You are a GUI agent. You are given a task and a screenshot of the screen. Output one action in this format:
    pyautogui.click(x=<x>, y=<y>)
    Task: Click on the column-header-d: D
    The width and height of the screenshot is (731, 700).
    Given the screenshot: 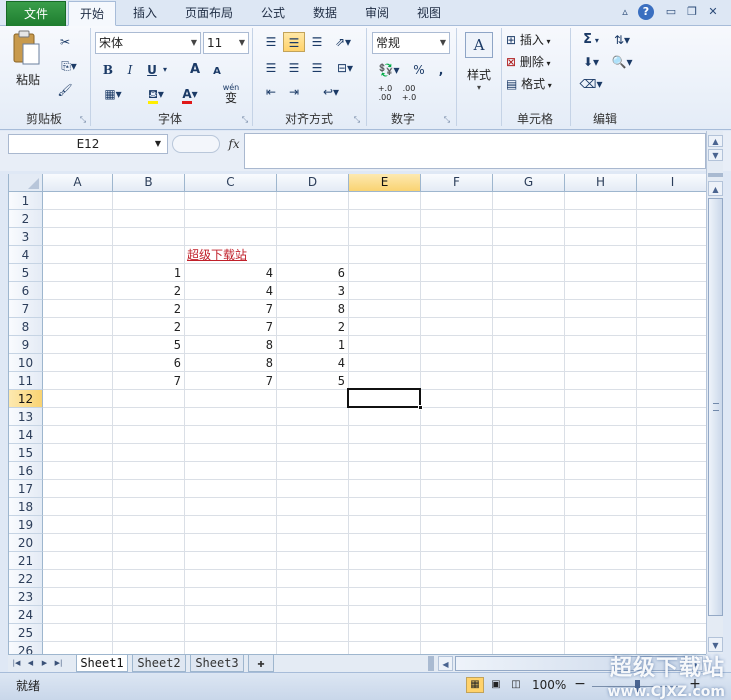 What is the action you would take?
    pyautogui.click(x=313, y=183)
    